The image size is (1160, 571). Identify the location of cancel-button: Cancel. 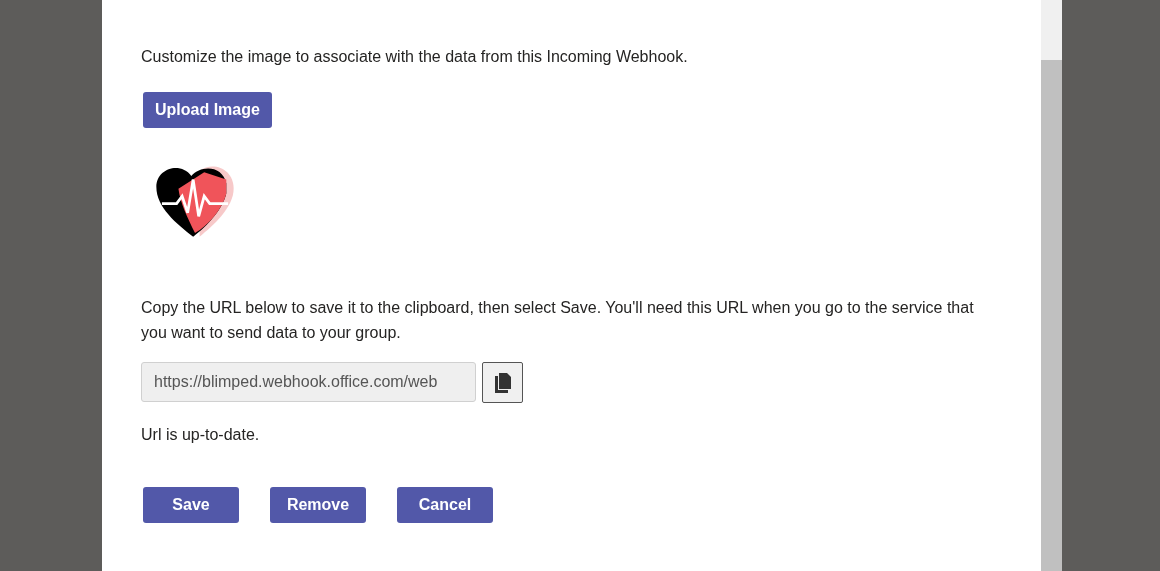
(445, 505).